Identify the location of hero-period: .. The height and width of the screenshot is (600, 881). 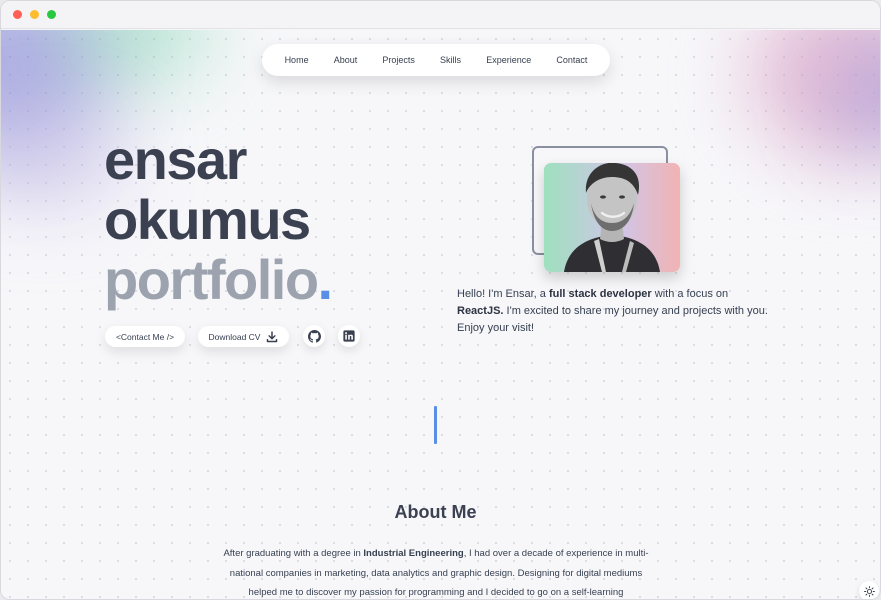
(325, 279).